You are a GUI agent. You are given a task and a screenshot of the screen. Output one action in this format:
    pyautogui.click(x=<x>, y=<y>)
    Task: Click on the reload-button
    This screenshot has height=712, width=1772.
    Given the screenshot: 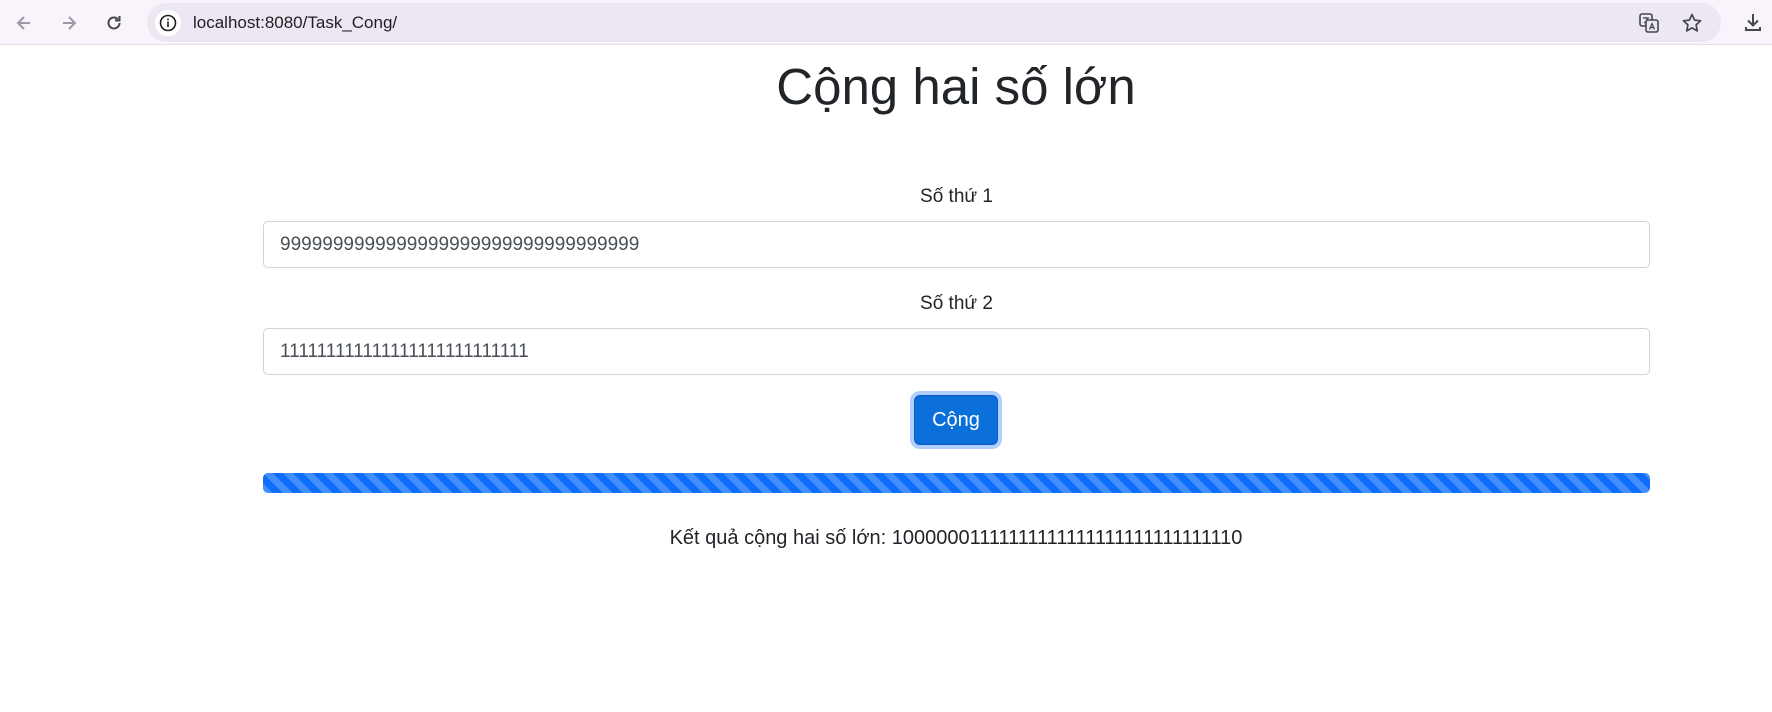 What is the action you would take?
    pyautogui.click(x=114, y=23)
    